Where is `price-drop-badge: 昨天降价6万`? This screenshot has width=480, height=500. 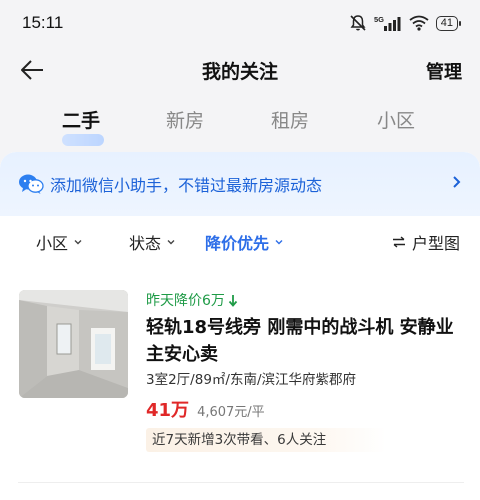 price-drop-badge: 昨天降价6万 is located at coordinates (192, 300).